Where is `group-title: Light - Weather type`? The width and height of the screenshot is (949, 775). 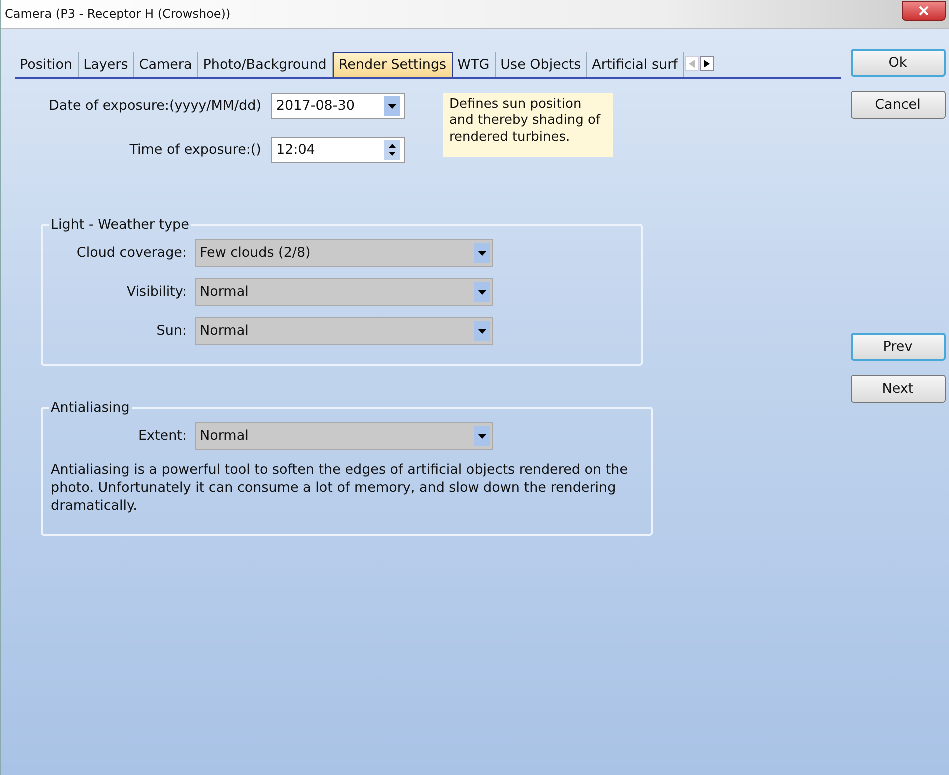 group-title: Light - Weather type is located at coordinates (120, 225).